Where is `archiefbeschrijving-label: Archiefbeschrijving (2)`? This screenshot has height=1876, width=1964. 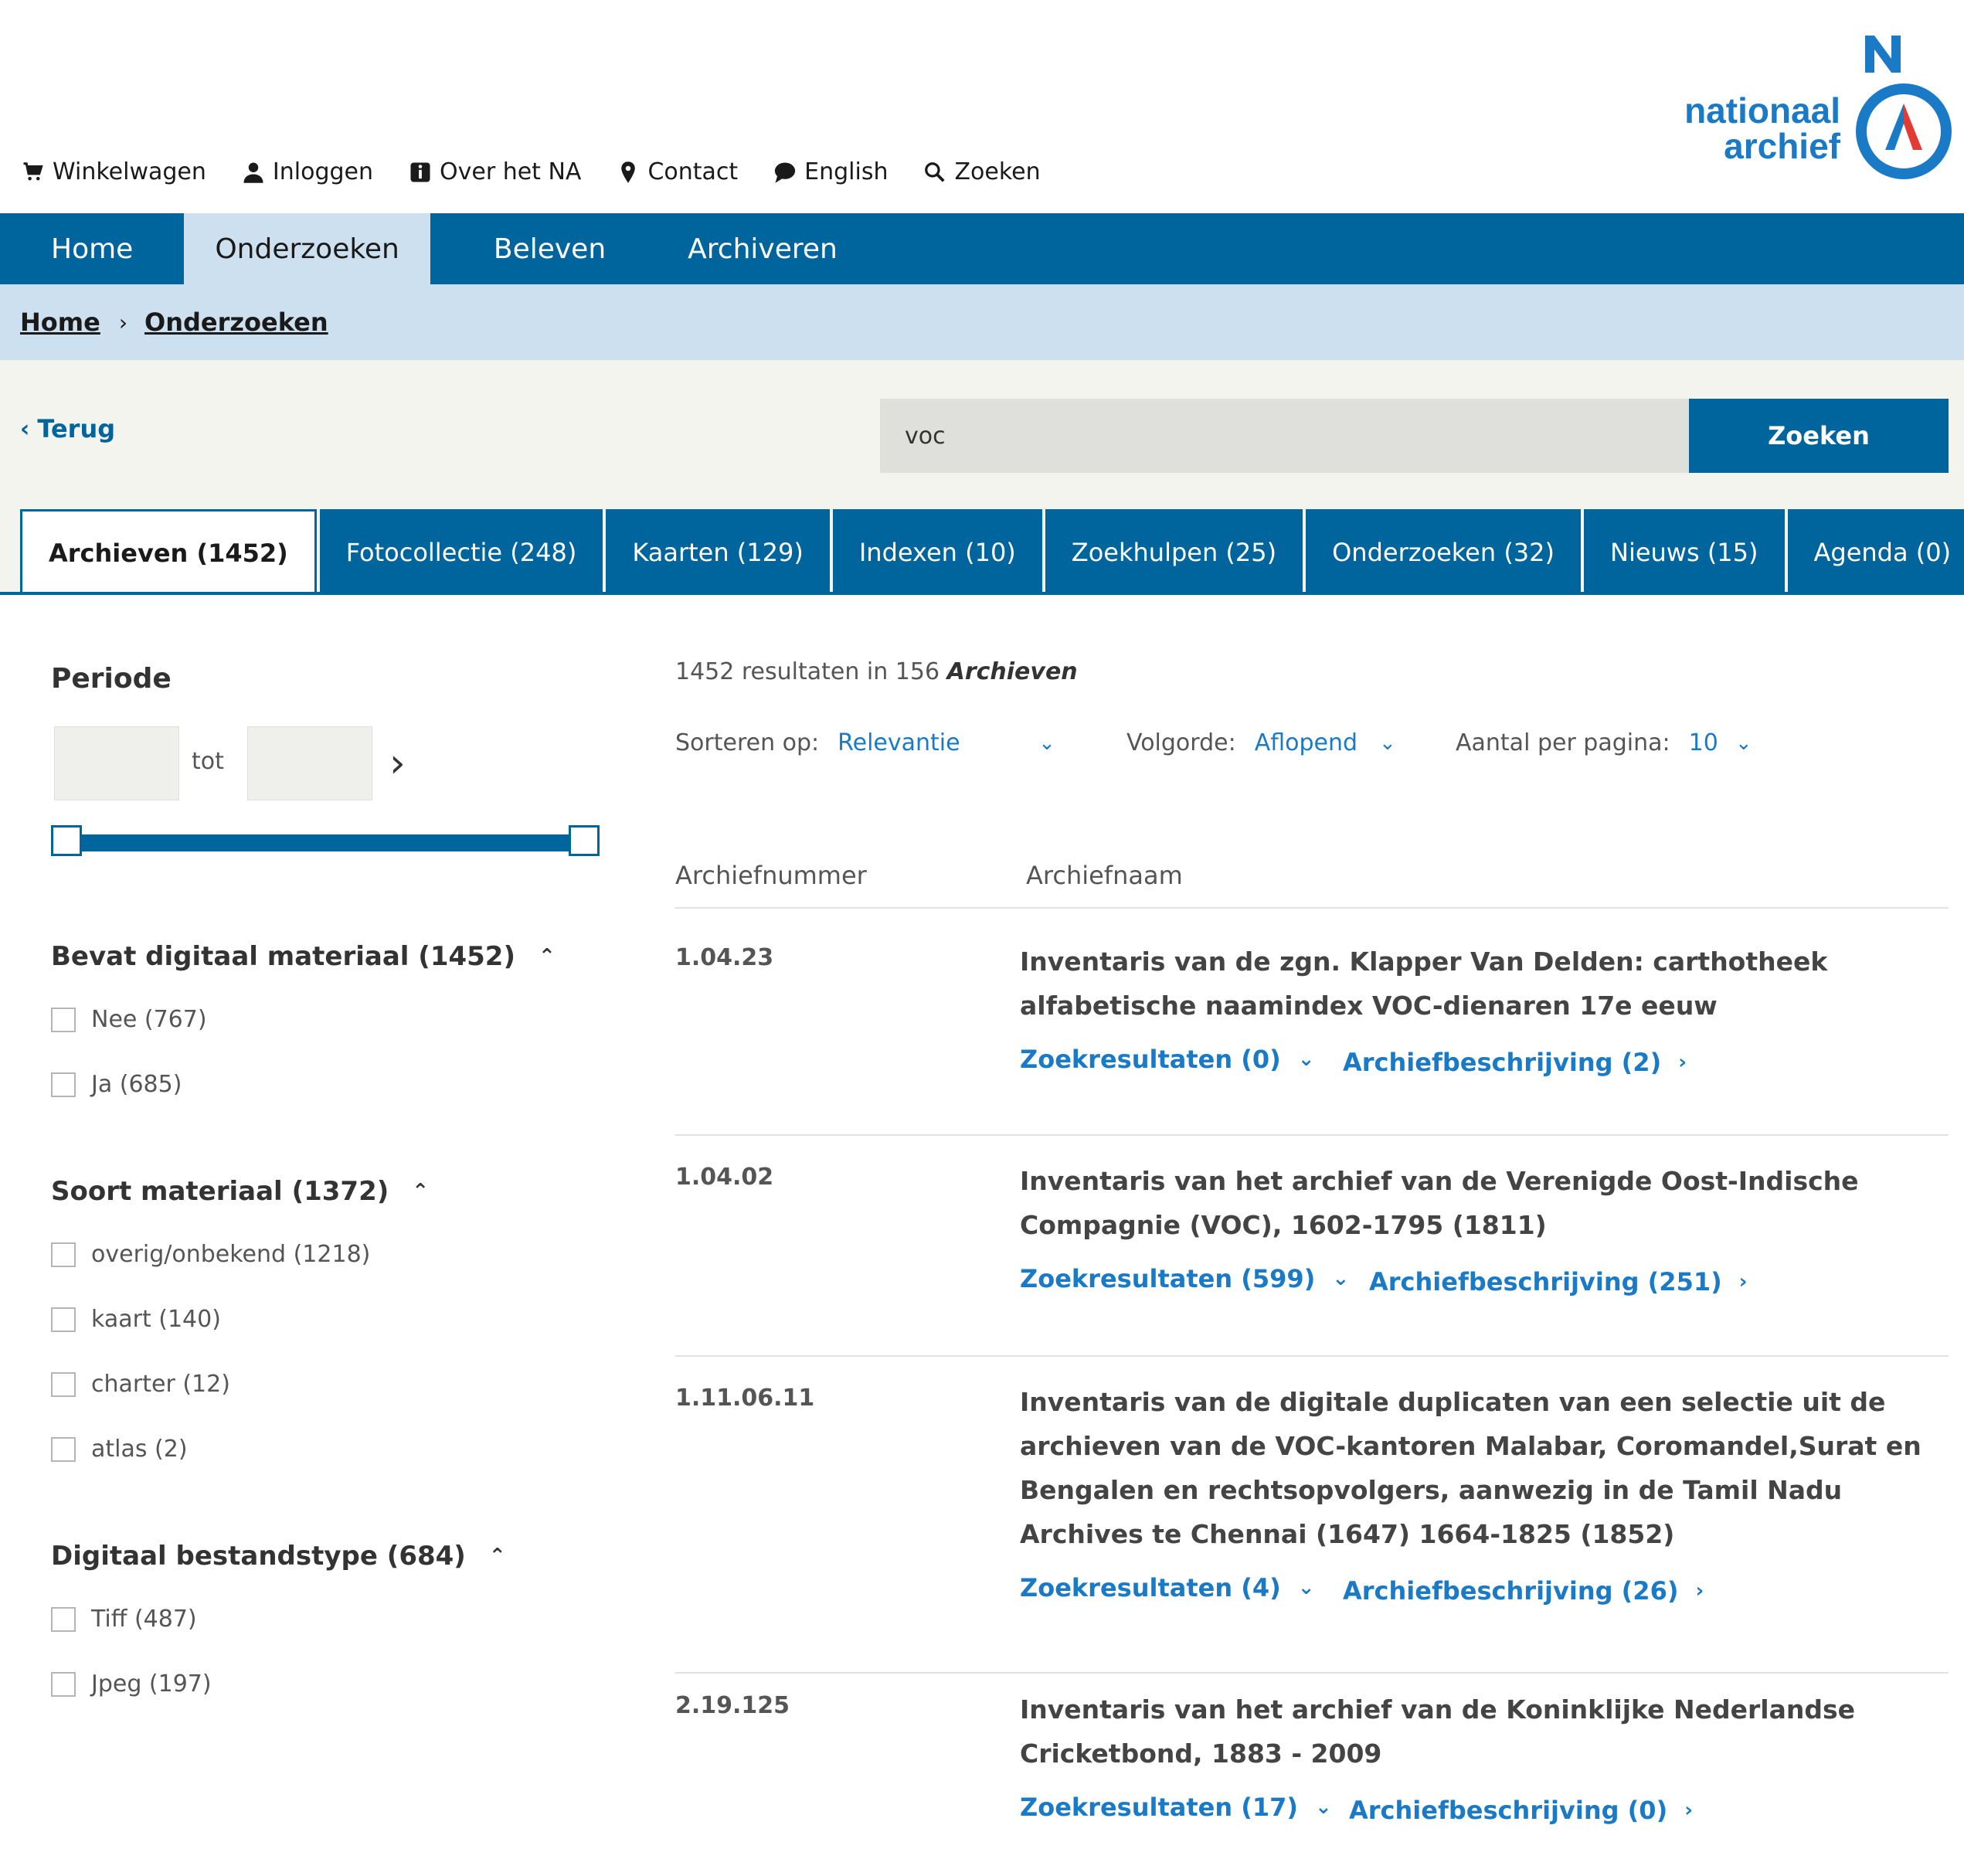 archiefbeschrijving-label: Archiefbeschrijving (2) is located at coordinates (1502, 1062).